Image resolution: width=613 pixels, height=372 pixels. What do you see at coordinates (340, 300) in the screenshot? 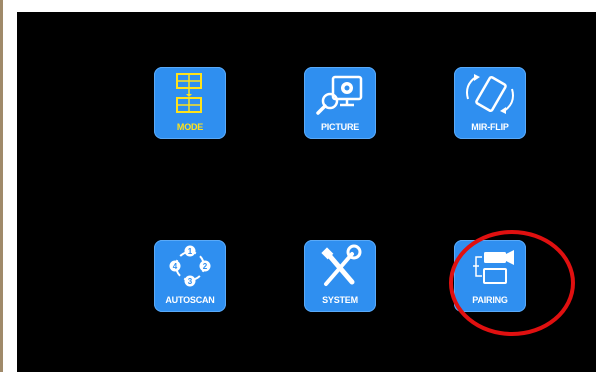
I see `system-label: SYSTEM` at bounding box center [340, 300].